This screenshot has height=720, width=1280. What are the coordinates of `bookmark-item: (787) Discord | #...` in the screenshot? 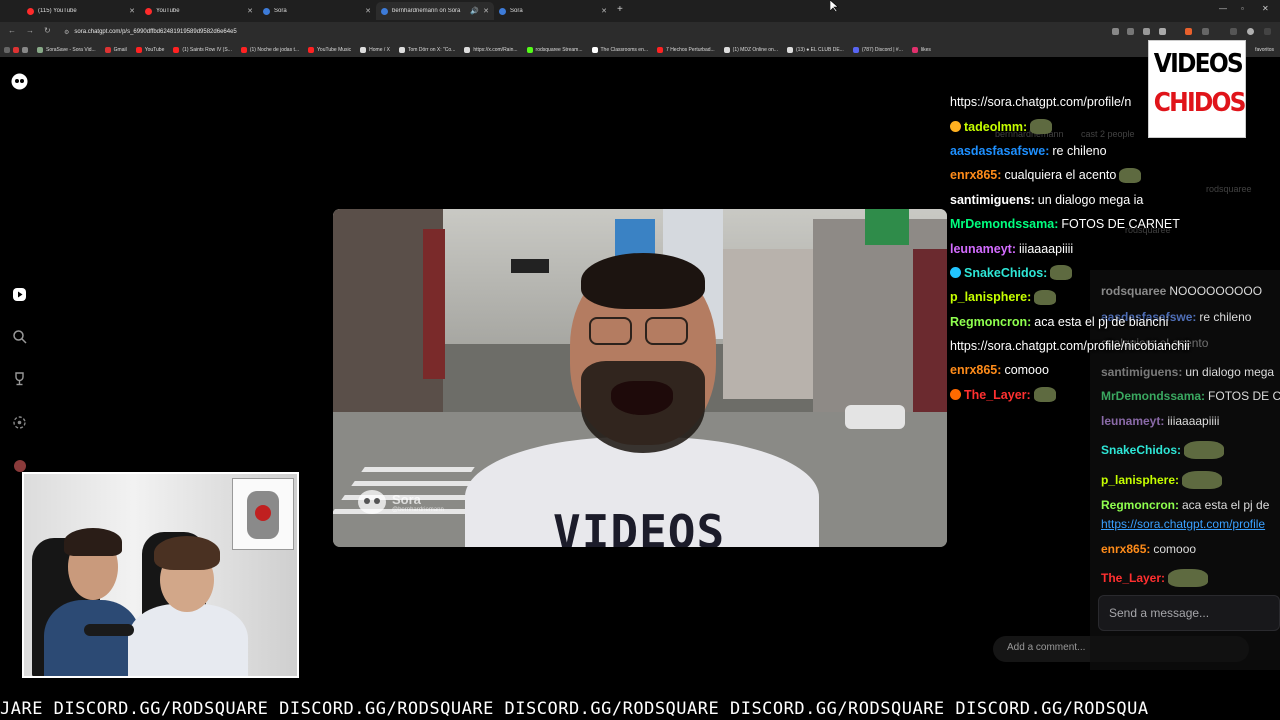 It's located at (877, 49).